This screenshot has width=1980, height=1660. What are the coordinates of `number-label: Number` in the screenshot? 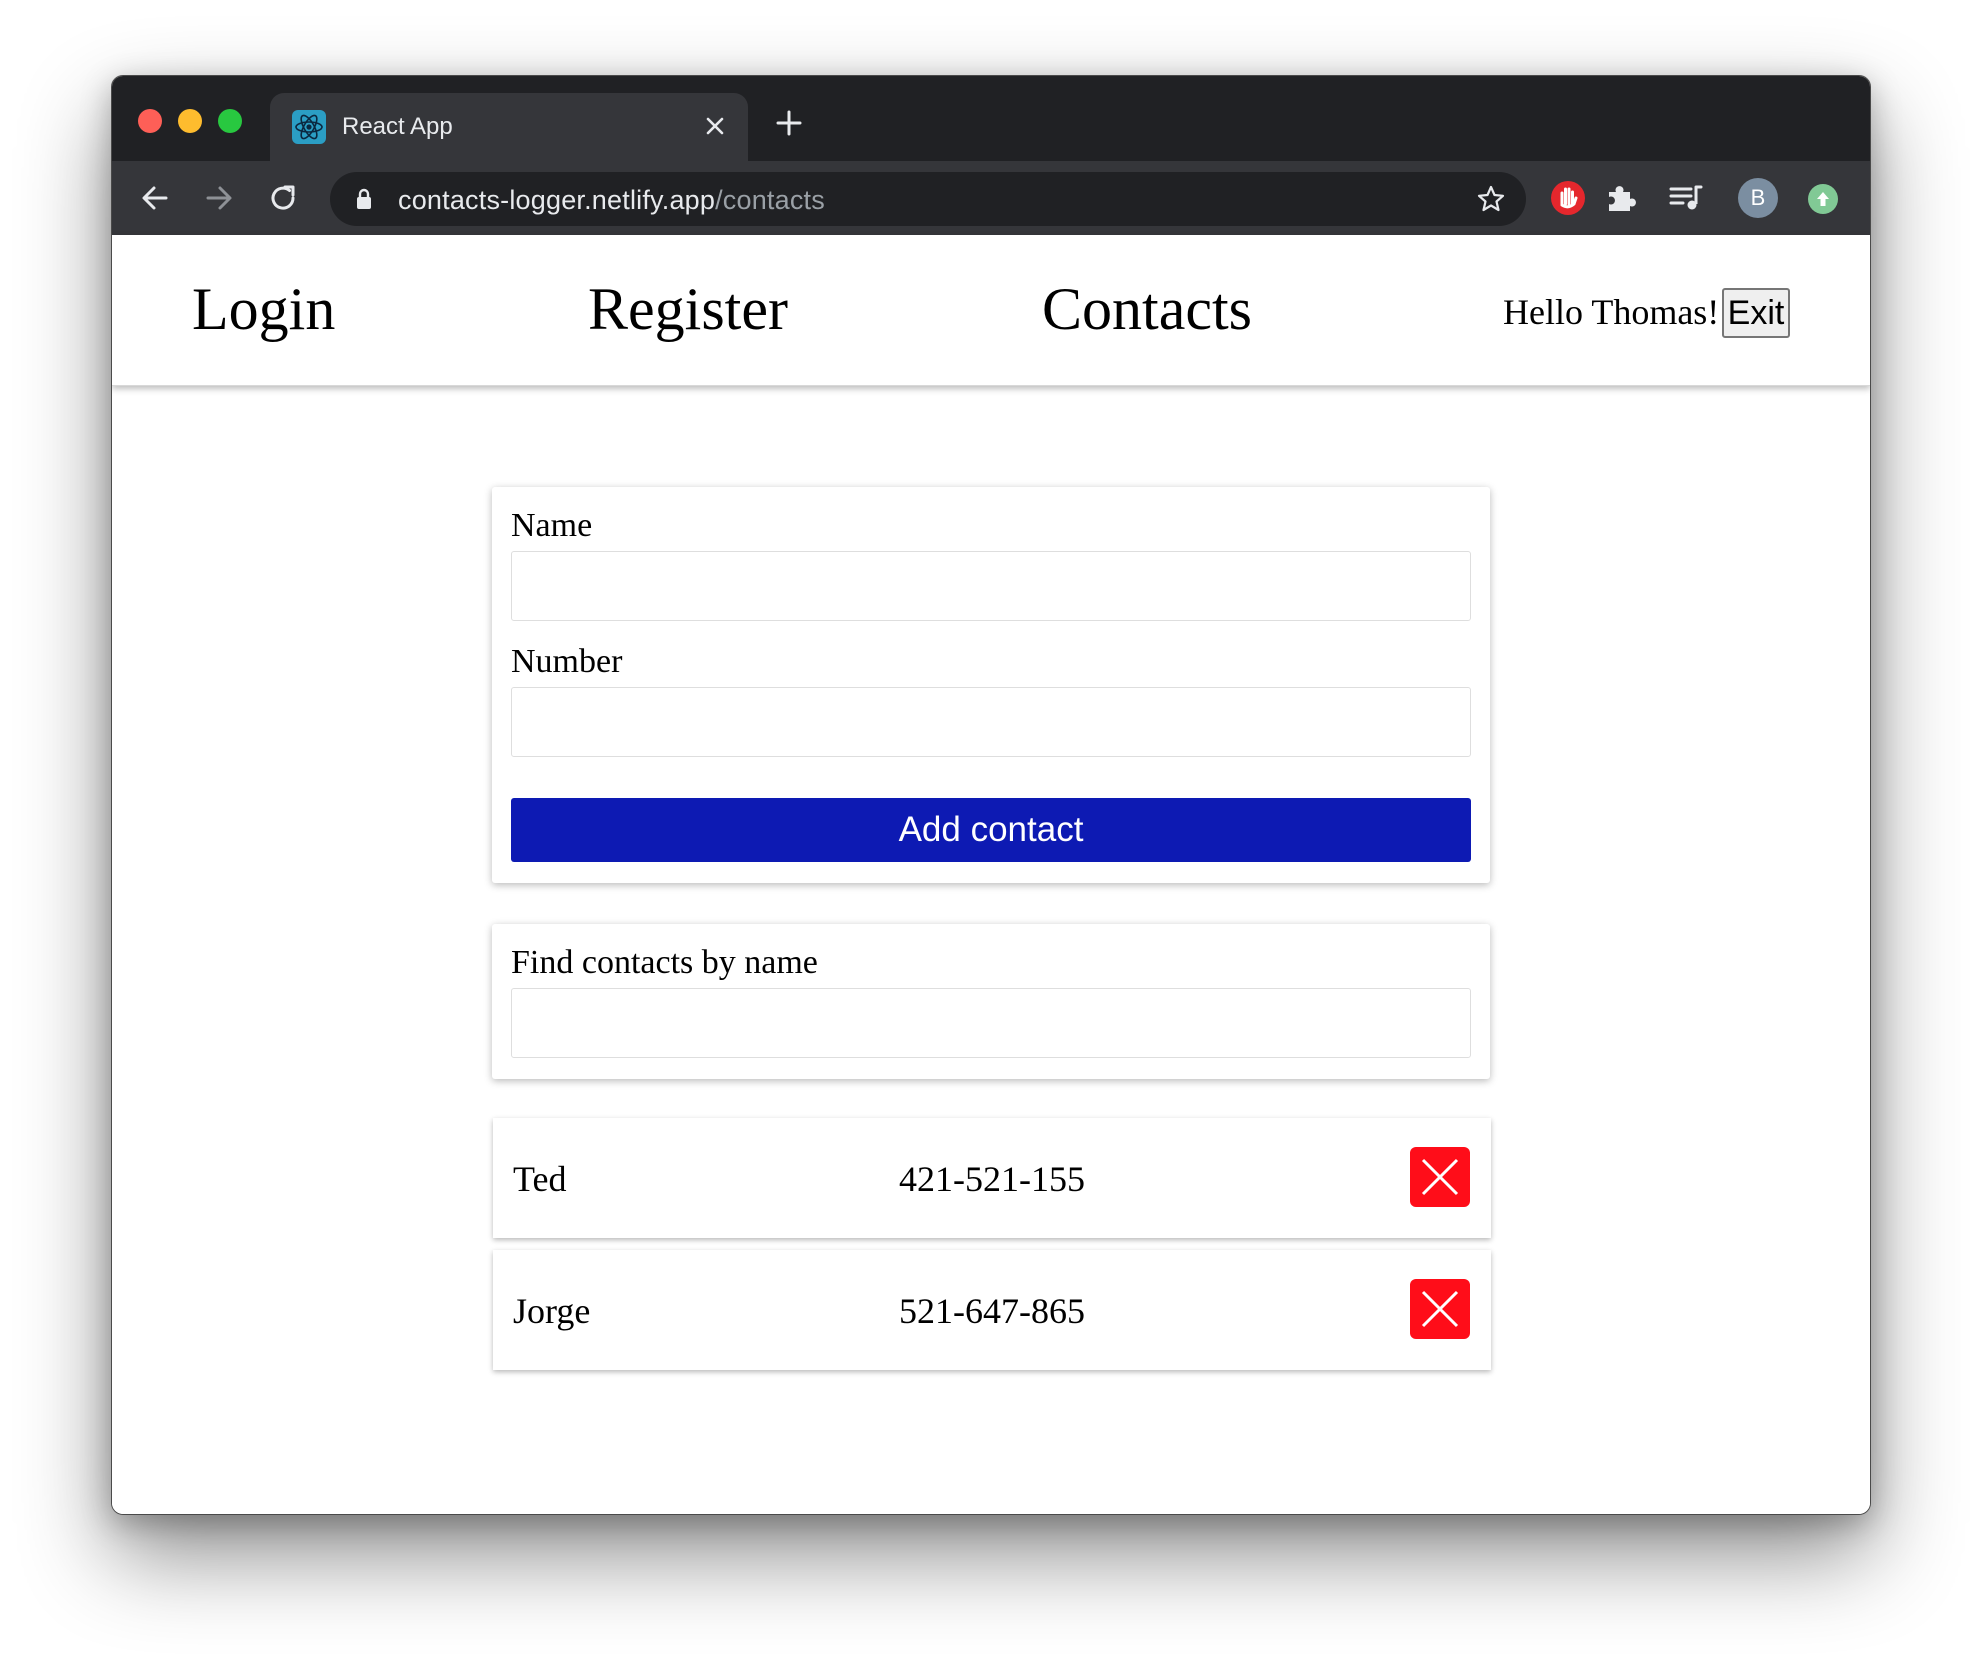 It's located at (567, 661).